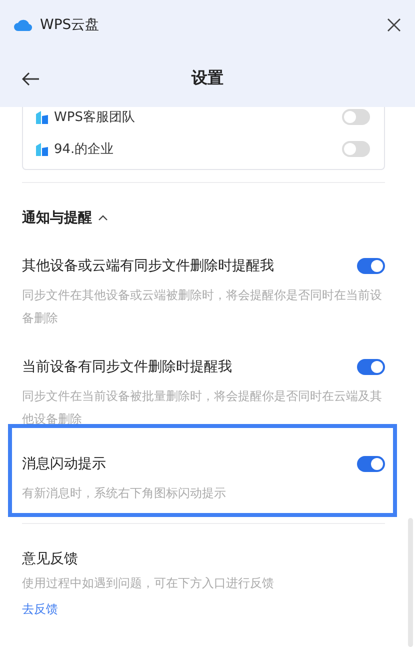 Image resolution: width=415 pixels, height=647 pixels. What do you see at coordinates (124, 493) in the screenshot?
I see `setting-description: 有新消息时，系统右下角图标闪动提示` at bounding box center [124, 493].